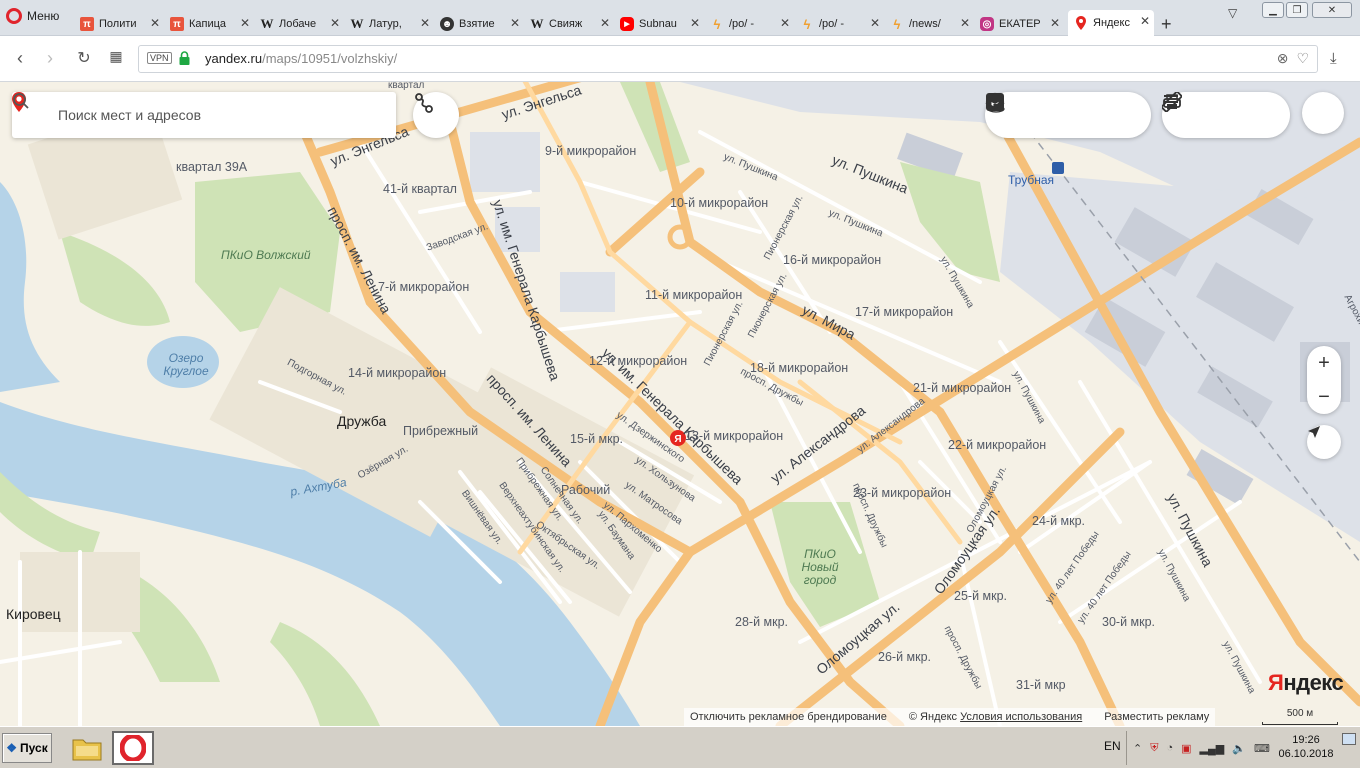  Describe the element at coordinates (1154, 748) in the screenshot. I see `security-icon: ⛨` at that location.